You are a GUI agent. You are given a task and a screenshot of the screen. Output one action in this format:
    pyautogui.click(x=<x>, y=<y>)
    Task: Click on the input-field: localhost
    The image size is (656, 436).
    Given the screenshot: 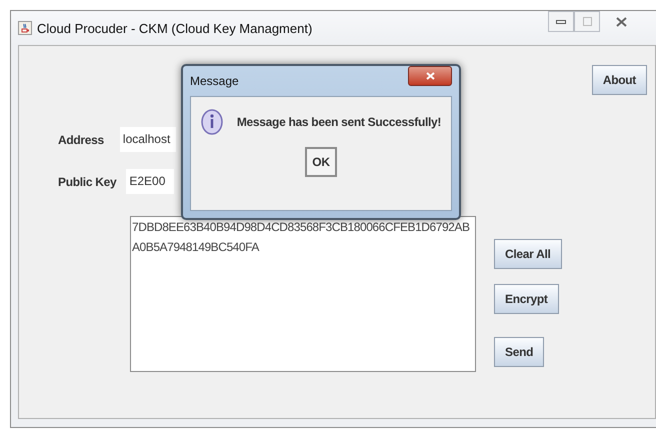 What is the action you would take?
    pyautogui.click(x=148, y=139)
    